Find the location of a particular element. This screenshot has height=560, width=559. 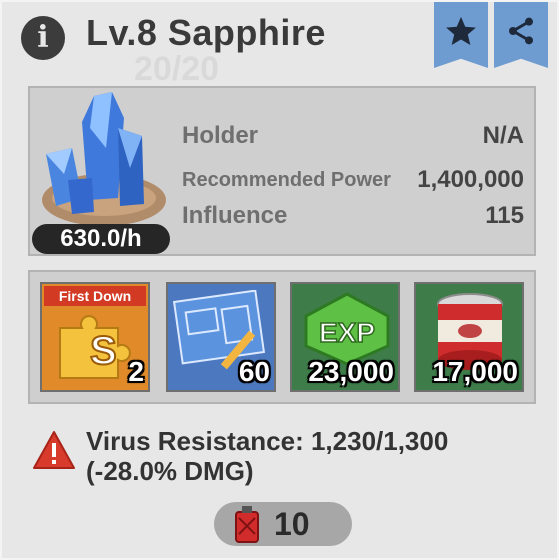

share-icon is located at coordinates (521, 31).